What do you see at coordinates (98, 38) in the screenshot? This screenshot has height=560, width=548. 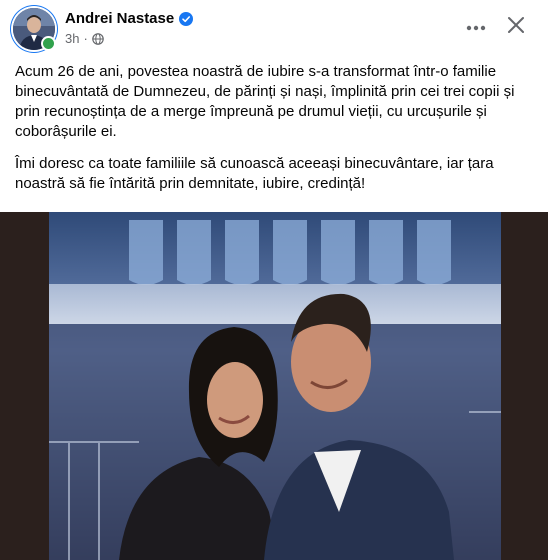 I see `globe-icon` at bounding box center [98, 38].